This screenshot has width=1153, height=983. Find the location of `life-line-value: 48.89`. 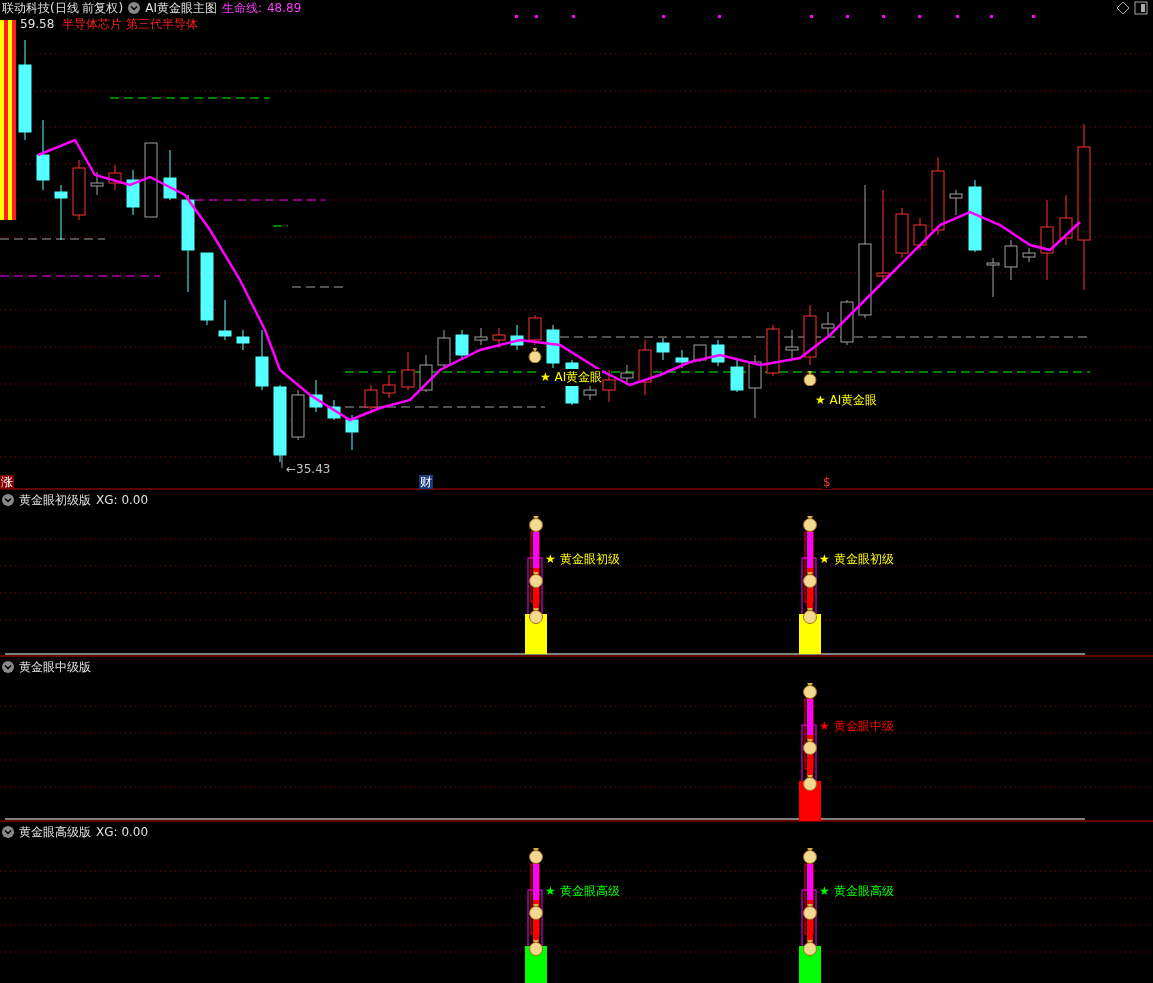

life-line-value: 48.89 is located at coordinates (284, 8).